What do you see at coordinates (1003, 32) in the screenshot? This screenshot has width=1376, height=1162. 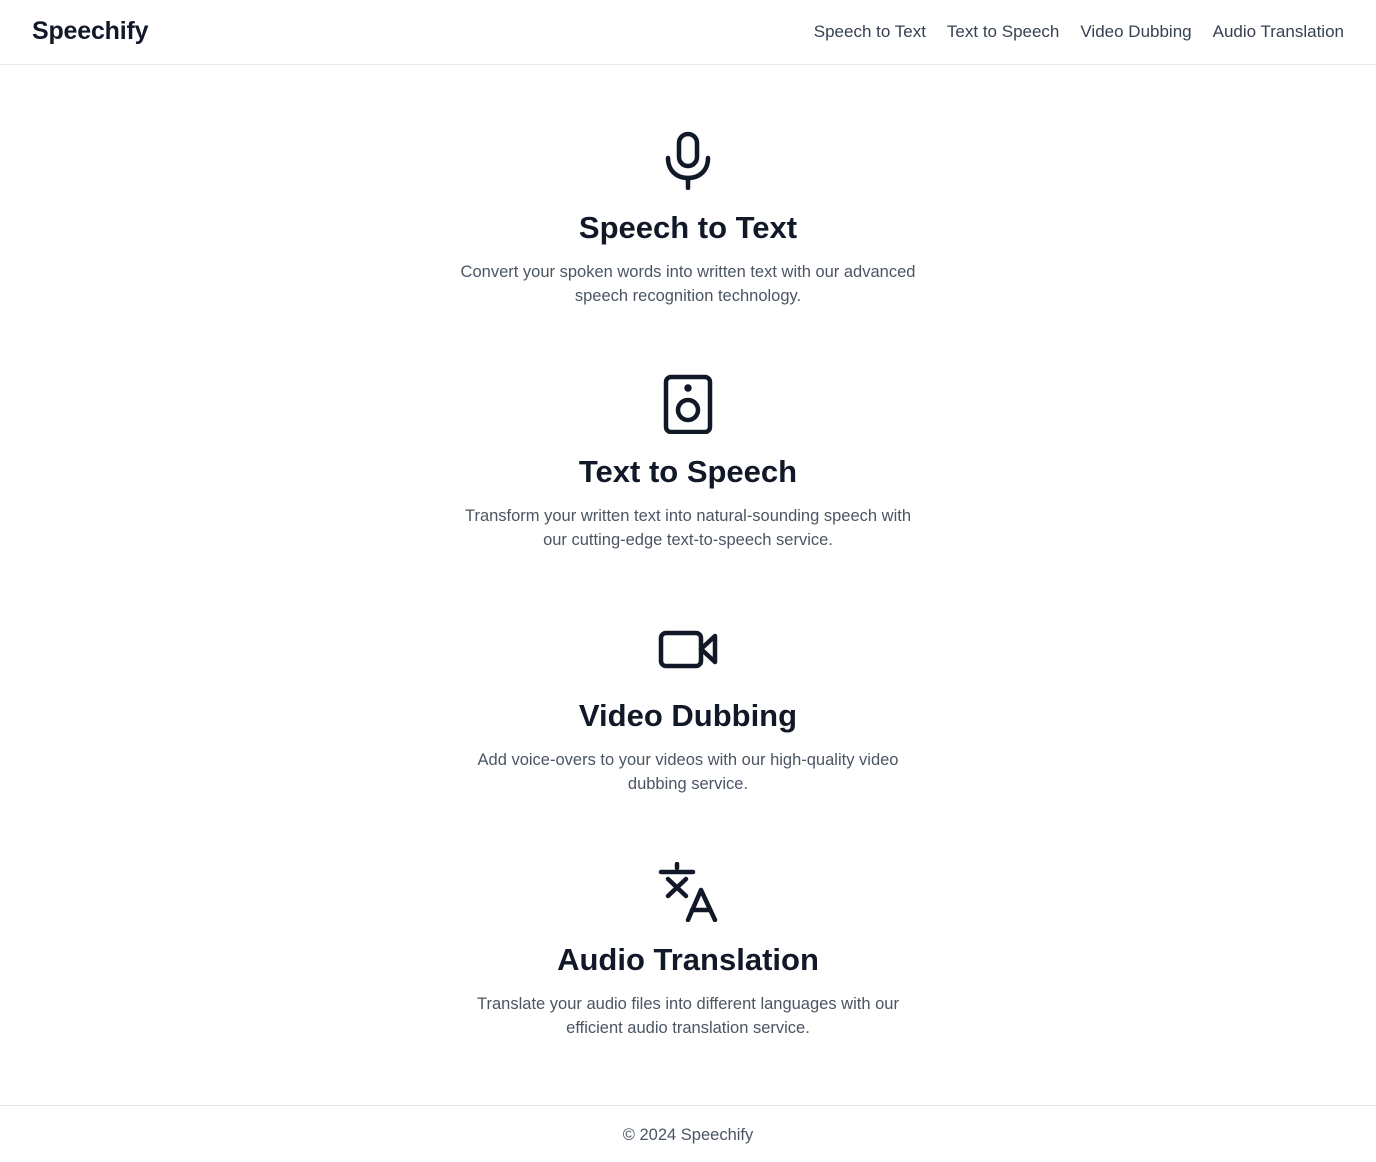 I see `nav-link-text-to-speech: Text to Speech` at bounding box center [1003, 32].